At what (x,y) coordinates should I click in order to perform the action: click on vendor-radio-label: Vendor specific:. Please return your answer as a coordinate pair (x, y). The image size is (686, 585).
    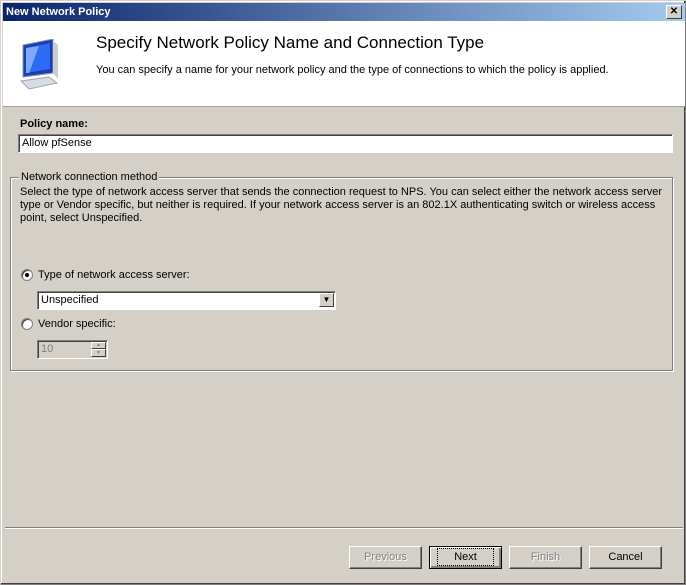
    Looking at the image, I should click on (77, 324).